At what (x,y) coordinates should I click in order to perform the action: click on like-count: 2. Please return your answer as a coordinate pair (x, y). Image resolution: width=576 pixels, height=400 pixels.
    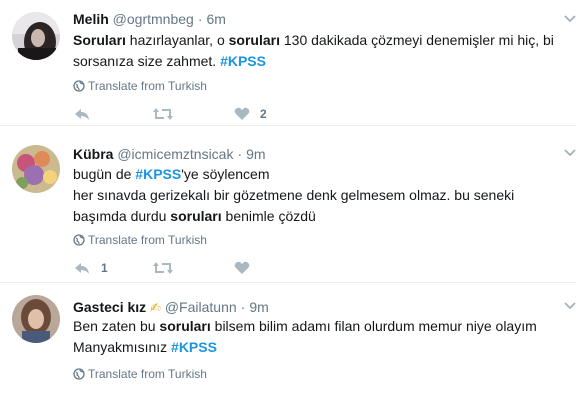
    Looking at the image, I should click on (263, 114).